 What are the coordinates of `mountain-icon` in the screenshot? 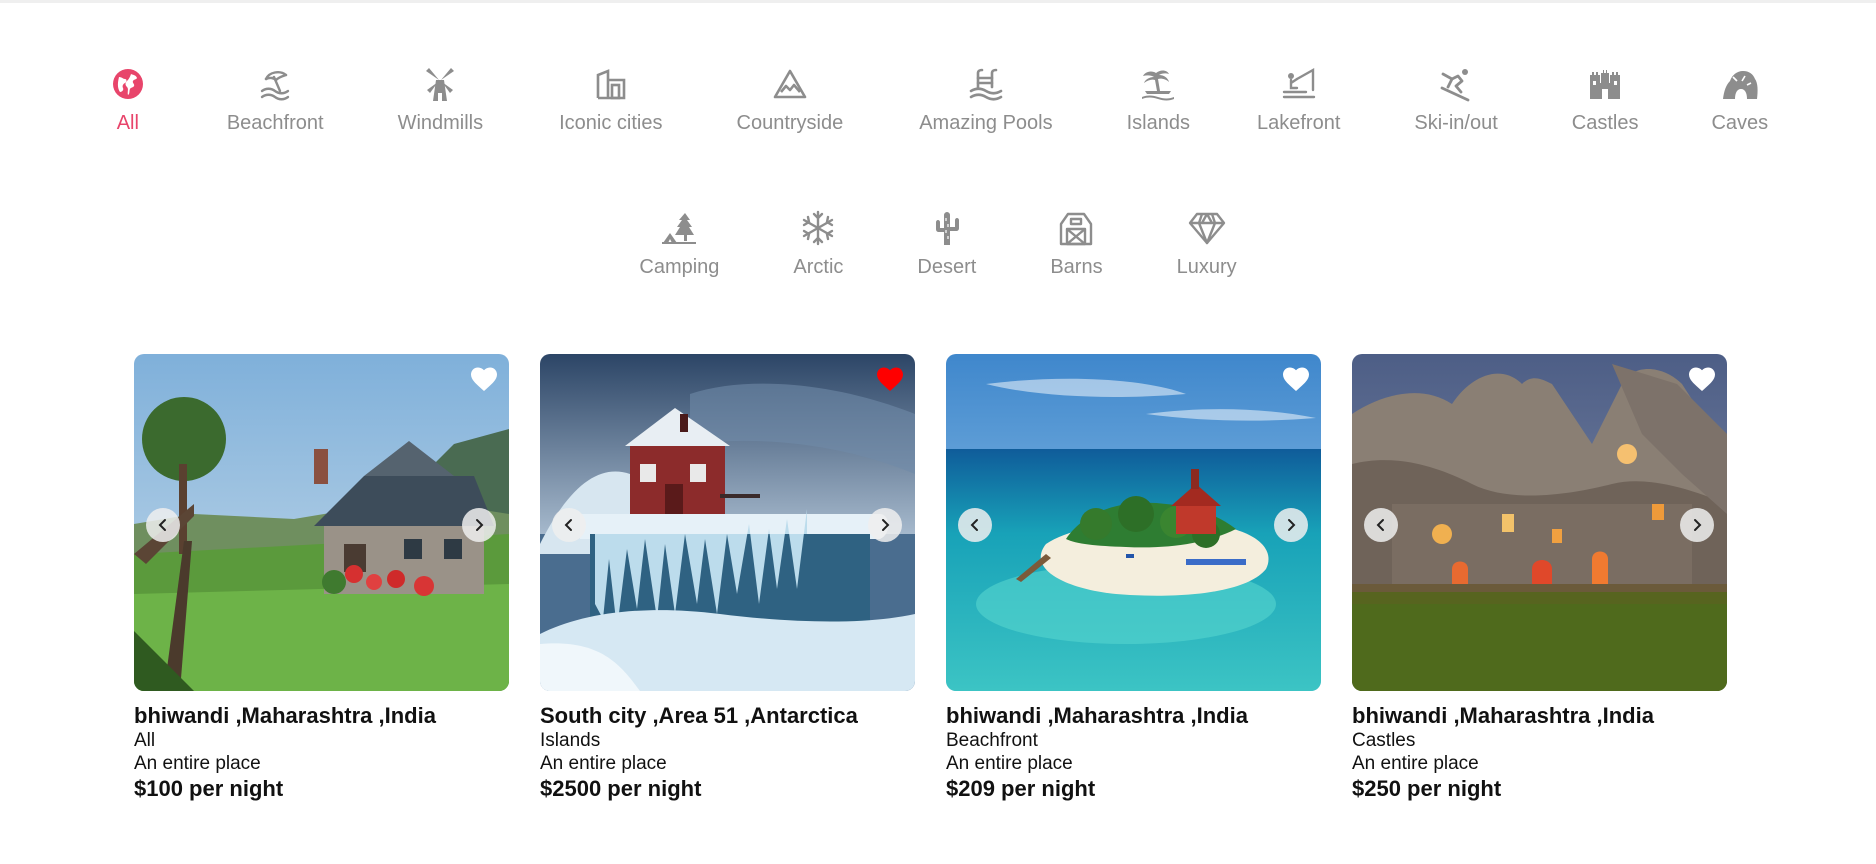 It's located at (790, 84).